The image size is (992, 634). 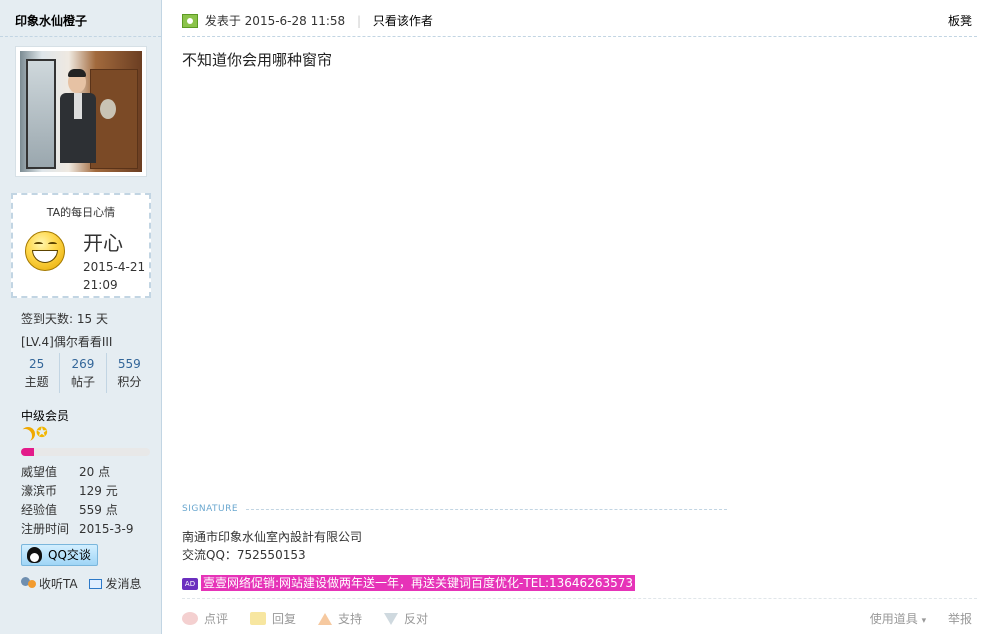 I want to click on signature-text: 南通市印象水仙室內設計有限公司 交流QQ：752550153, so click(x=272, y=546).